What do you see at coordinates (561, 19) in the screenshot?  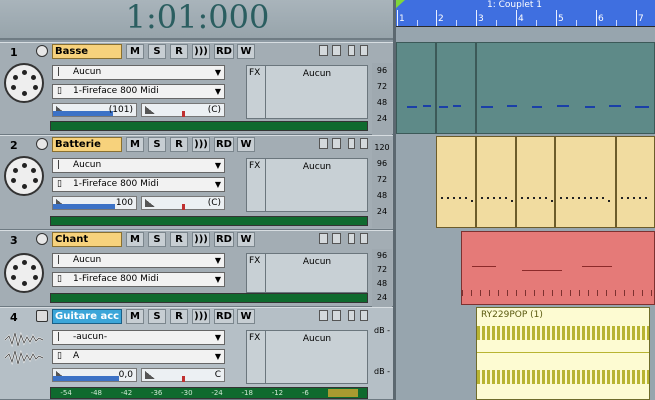 I see `bar-label: 5` at bounding box center [561, 19].